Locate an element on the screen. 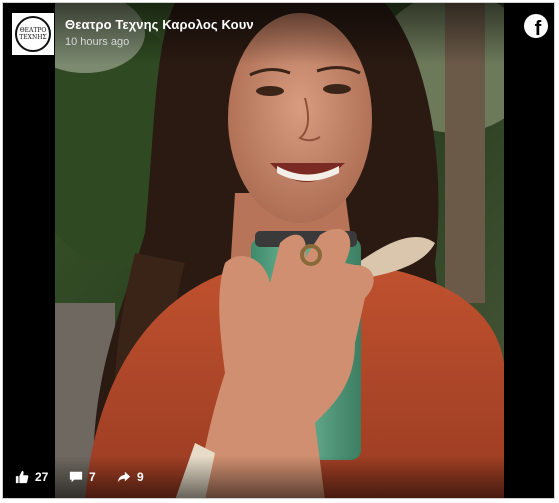 The height and width of the screenshot is (503, 559). avatar-text-line2: ΤΕΧΝΗΣ is located at coordinates (33, 37).